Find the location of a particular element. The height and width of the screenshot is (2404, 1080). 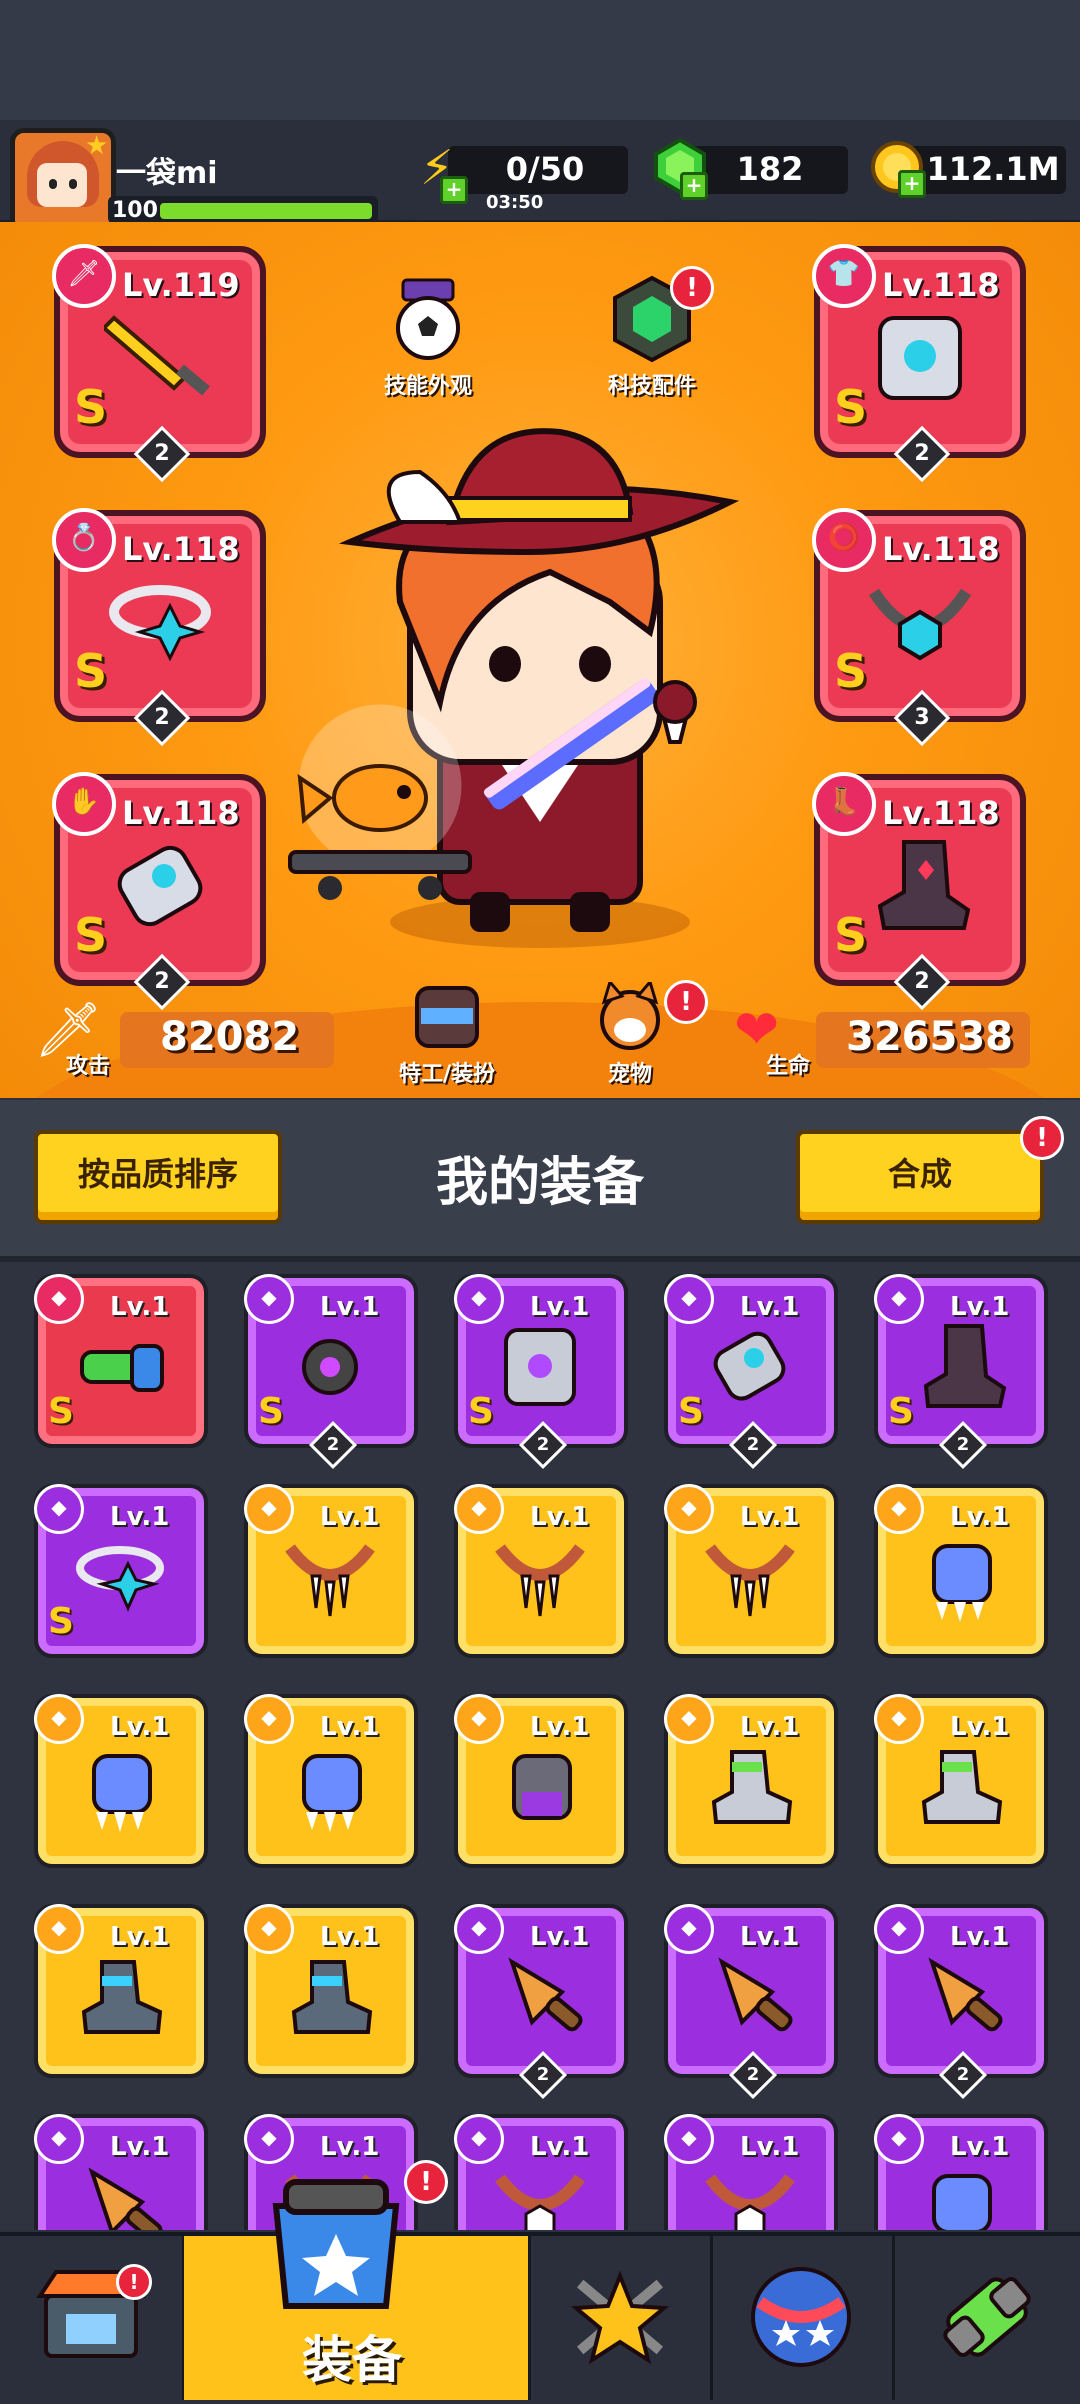

equip-slot-ring: 💍 Lv.118 S 2 is located at coordinates (159, 627).